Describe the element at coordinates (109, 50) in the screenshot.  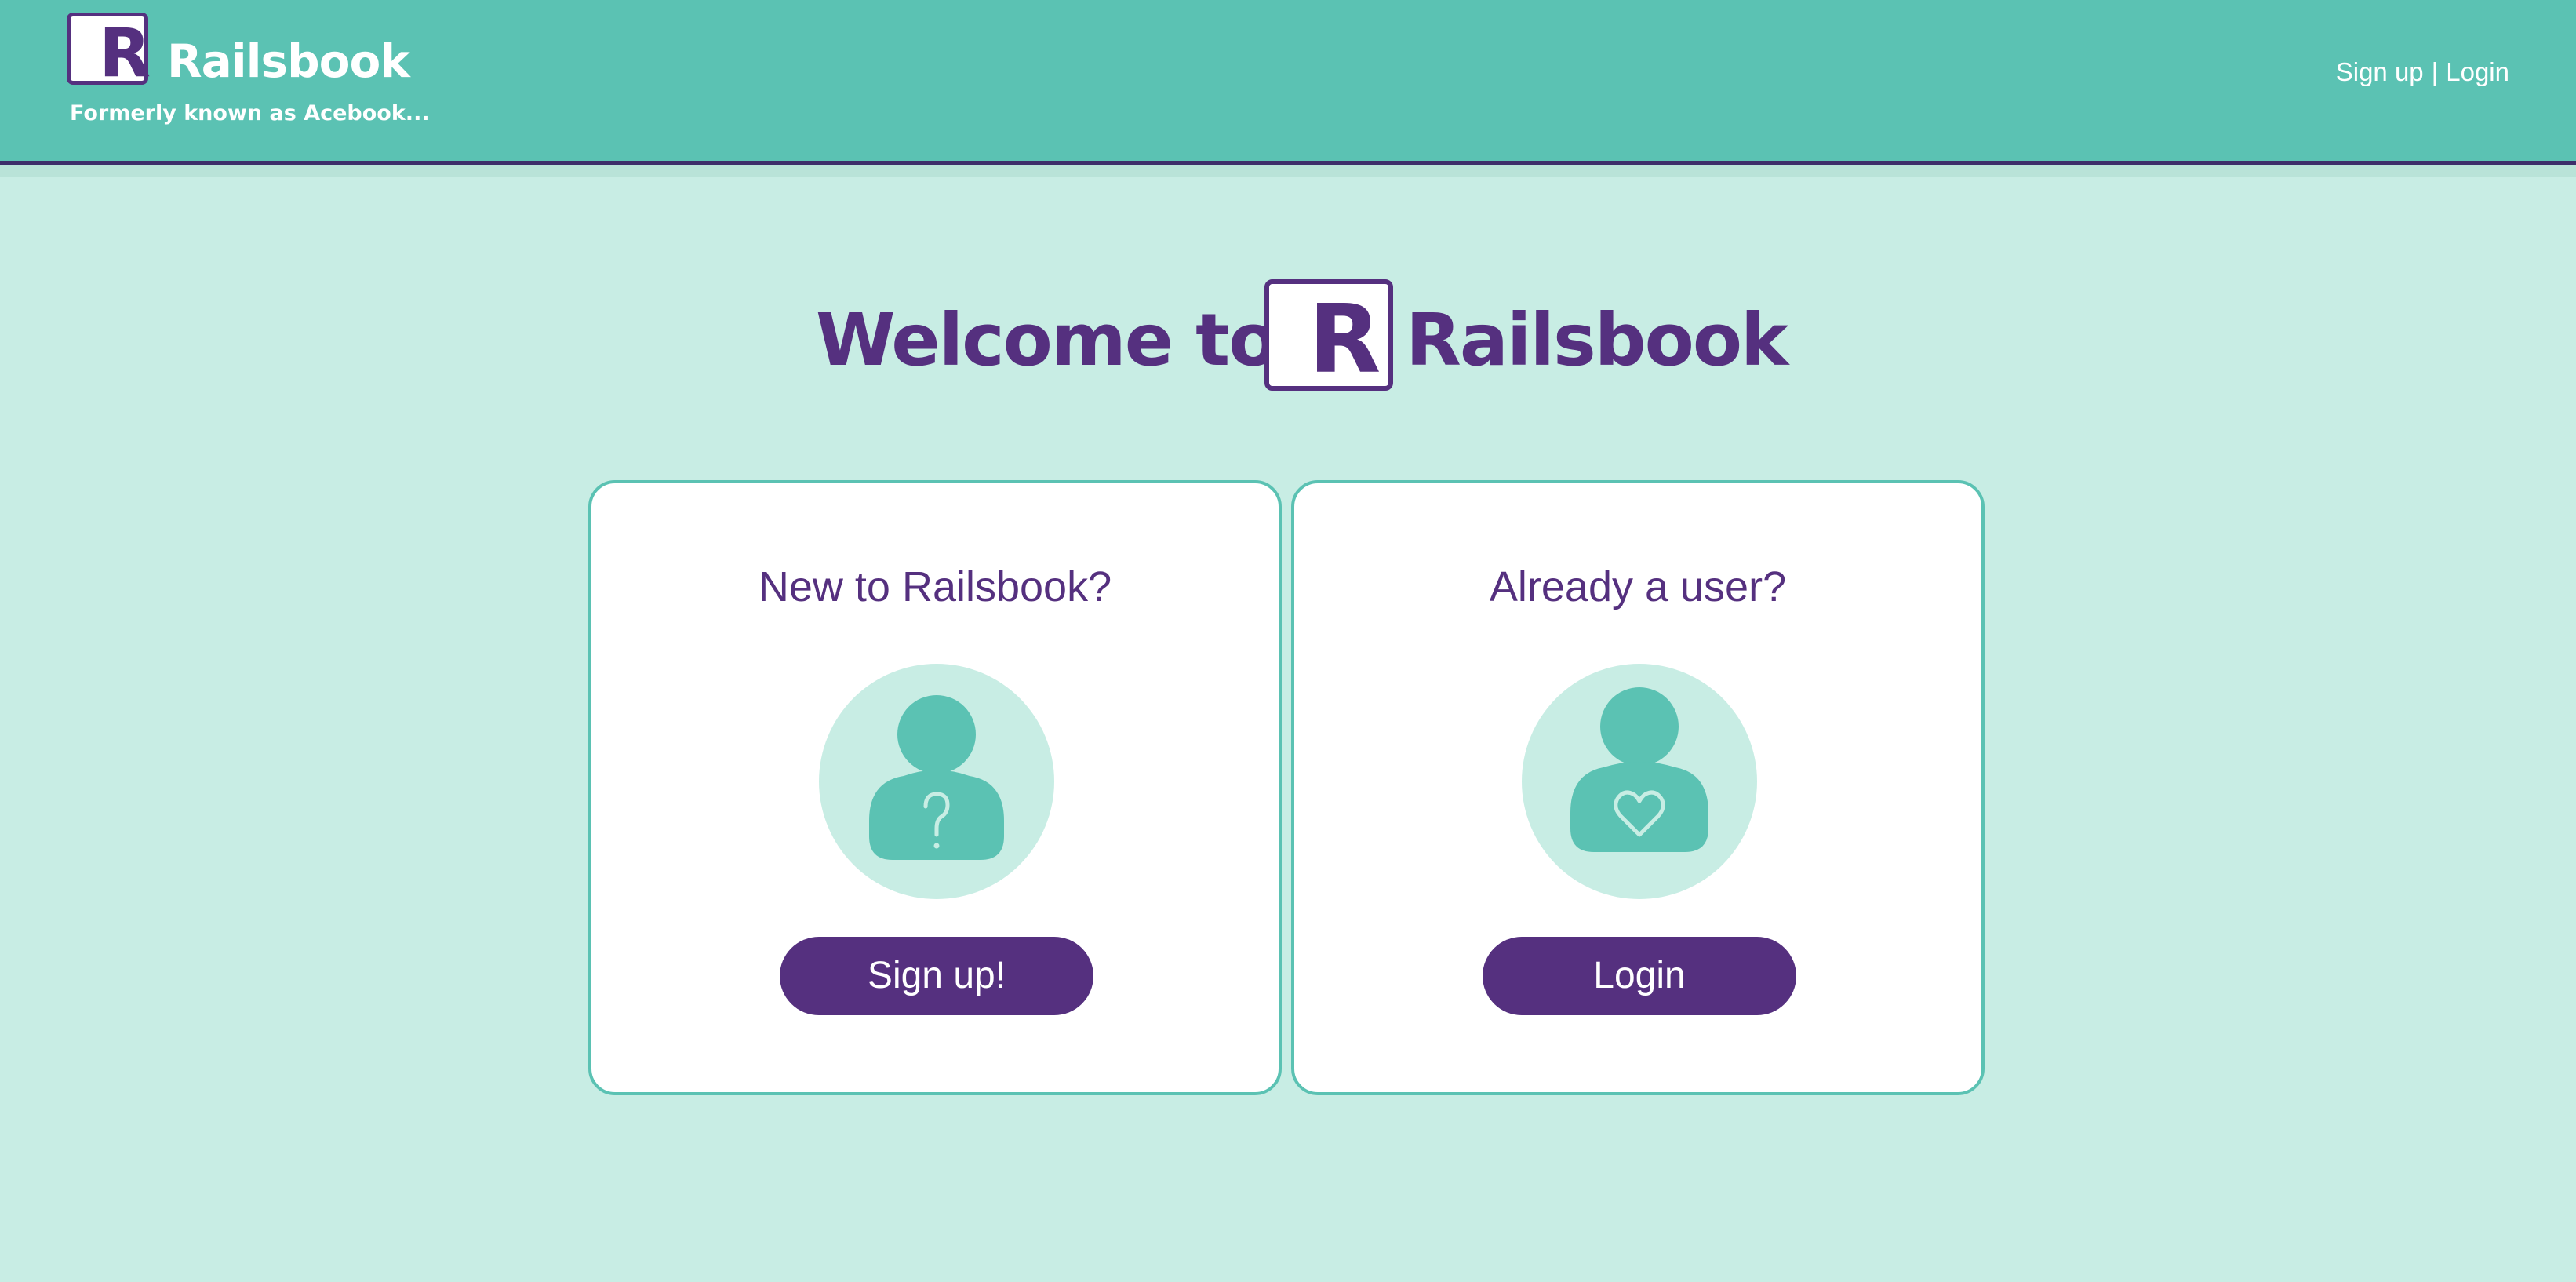
I see `brand-logo-icon: R` at that location.